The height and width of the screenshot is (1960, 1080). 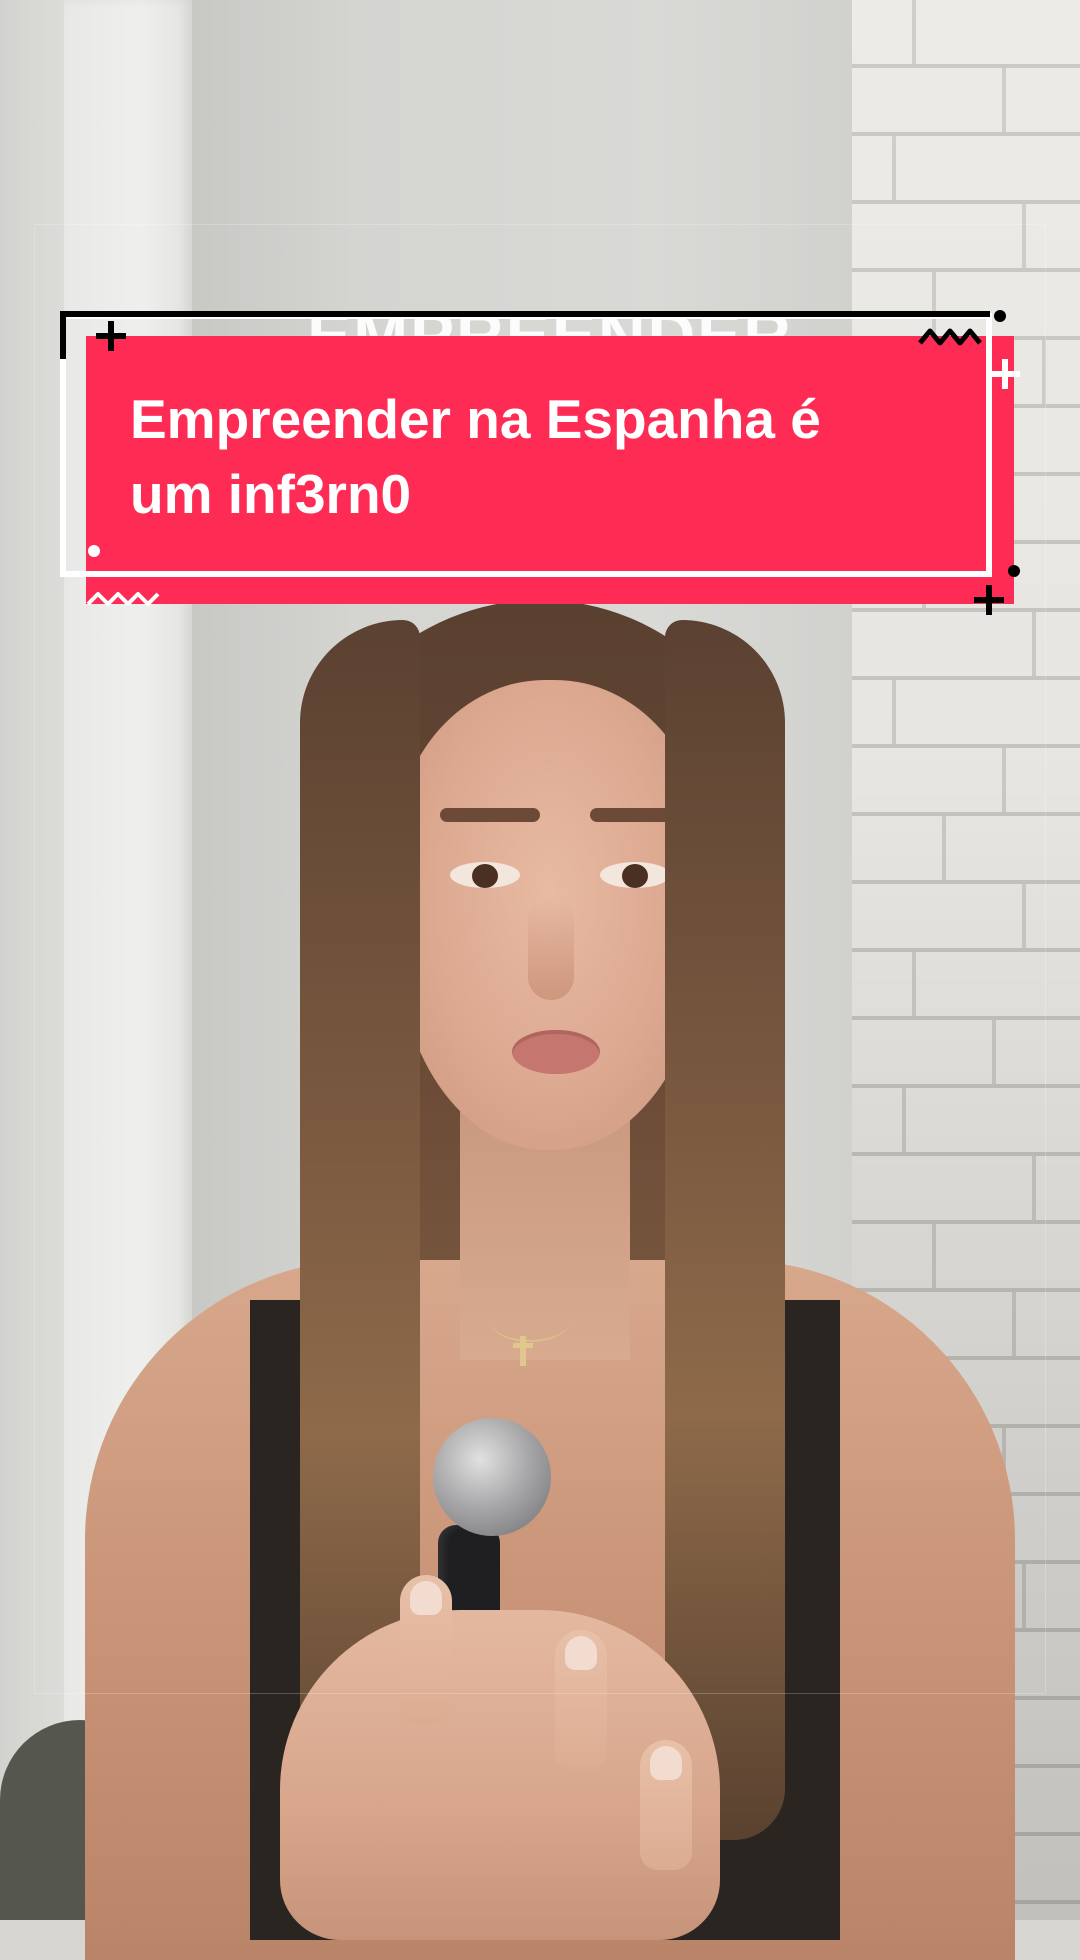 I want to click on caption-frame-side-accent, so click(x=63, y=335).